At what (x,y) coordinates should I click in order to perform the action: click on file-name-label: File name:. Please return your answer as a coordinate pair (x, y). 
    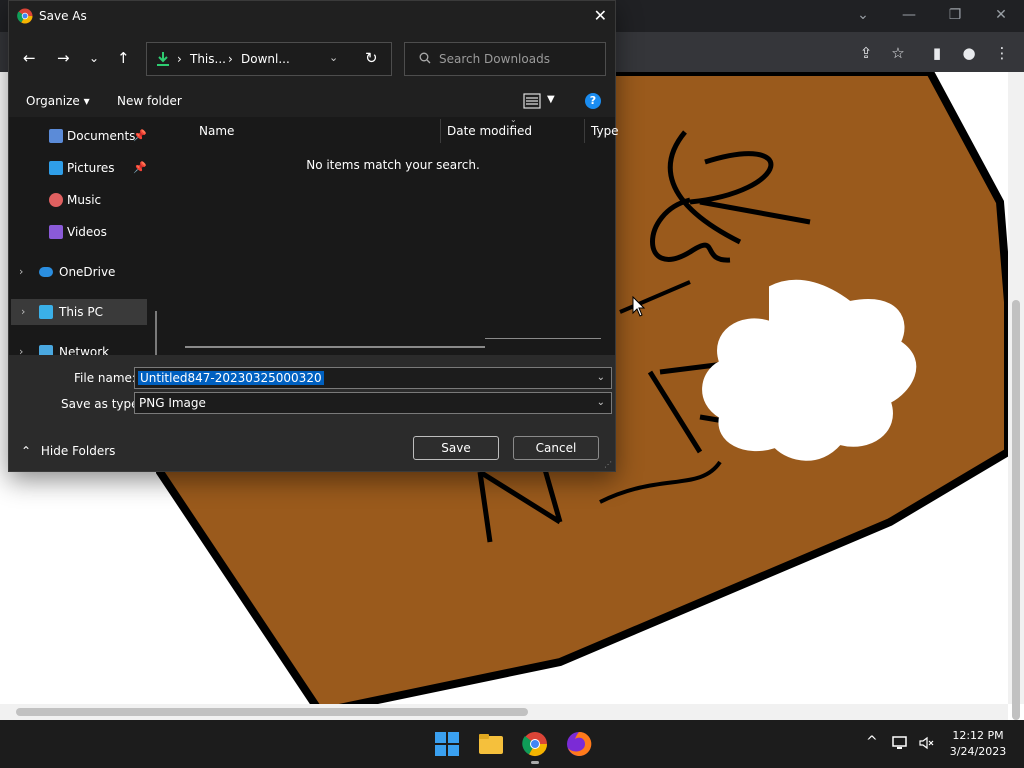
    Looking at the image, I should click on (105, 378).